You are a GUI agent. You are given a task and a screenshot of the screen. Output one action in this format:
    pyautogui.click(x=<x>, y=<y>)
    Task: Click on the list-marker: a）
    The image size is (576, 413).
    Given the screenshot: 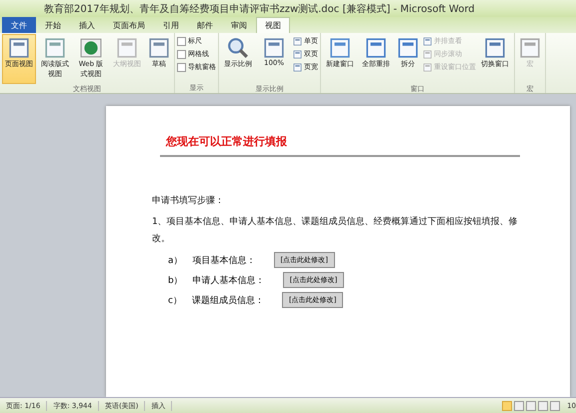 What is the action you would take?
    pyautogui.click(x=175, y=260)
    